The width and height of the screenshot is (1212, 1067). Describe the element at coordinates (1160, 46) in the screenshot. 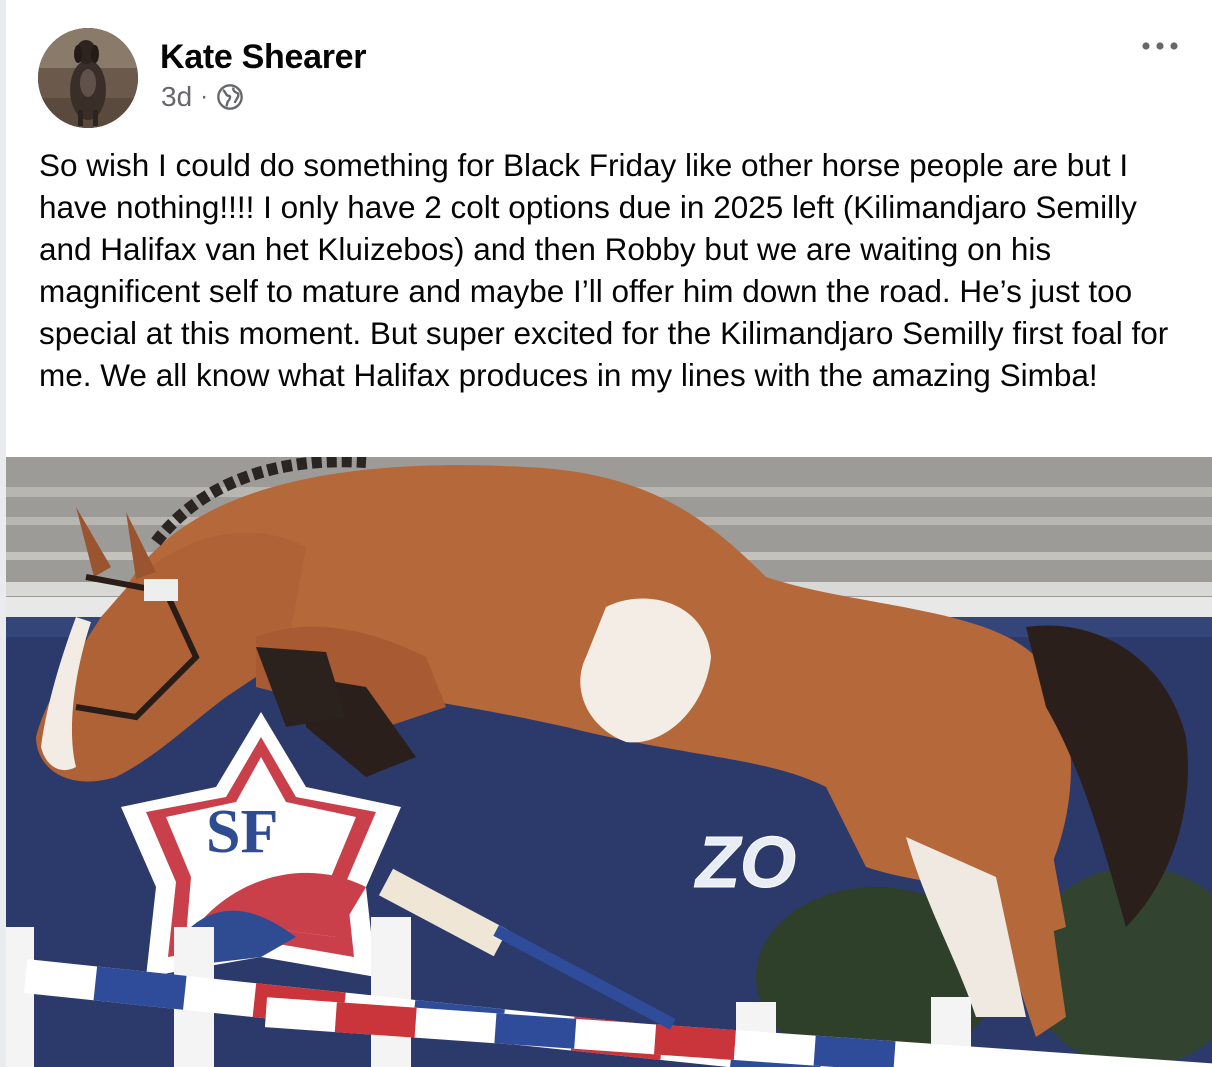

I see `more-horizontal-icon` at that location.